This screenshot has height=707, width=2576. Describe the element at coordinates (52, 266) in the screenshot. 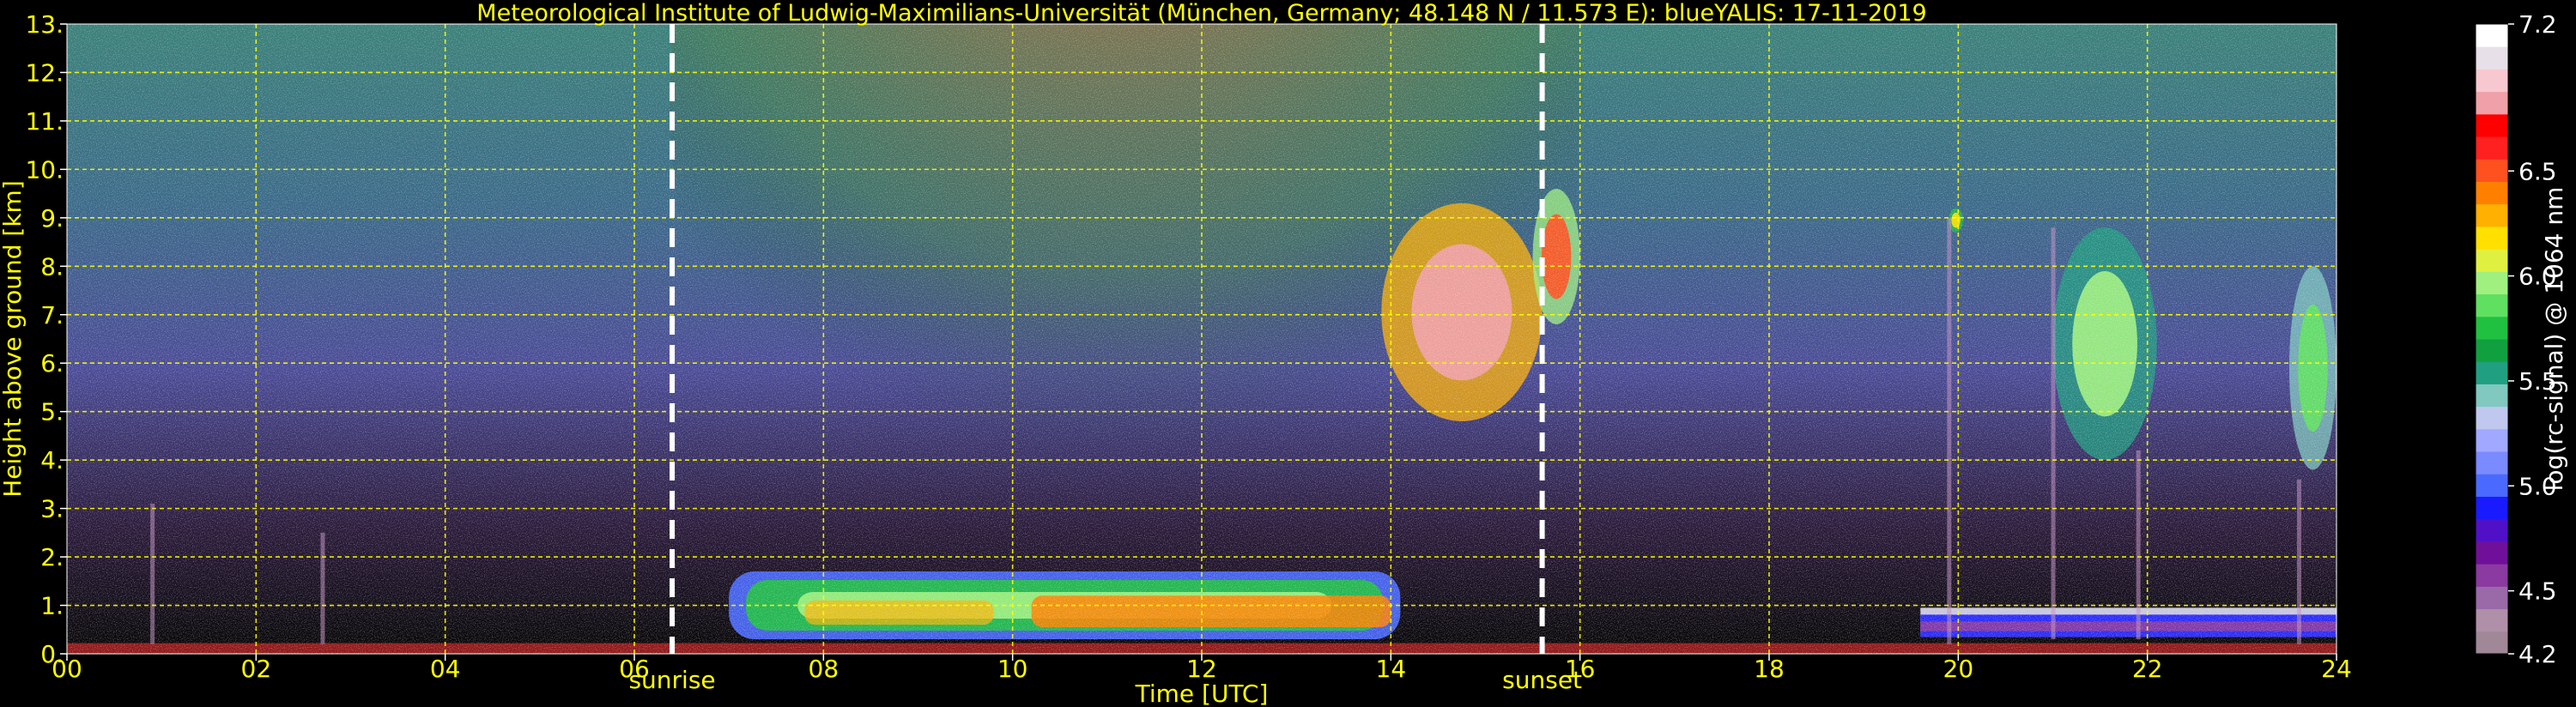

I see `y-tick-label: 8.` at that location.